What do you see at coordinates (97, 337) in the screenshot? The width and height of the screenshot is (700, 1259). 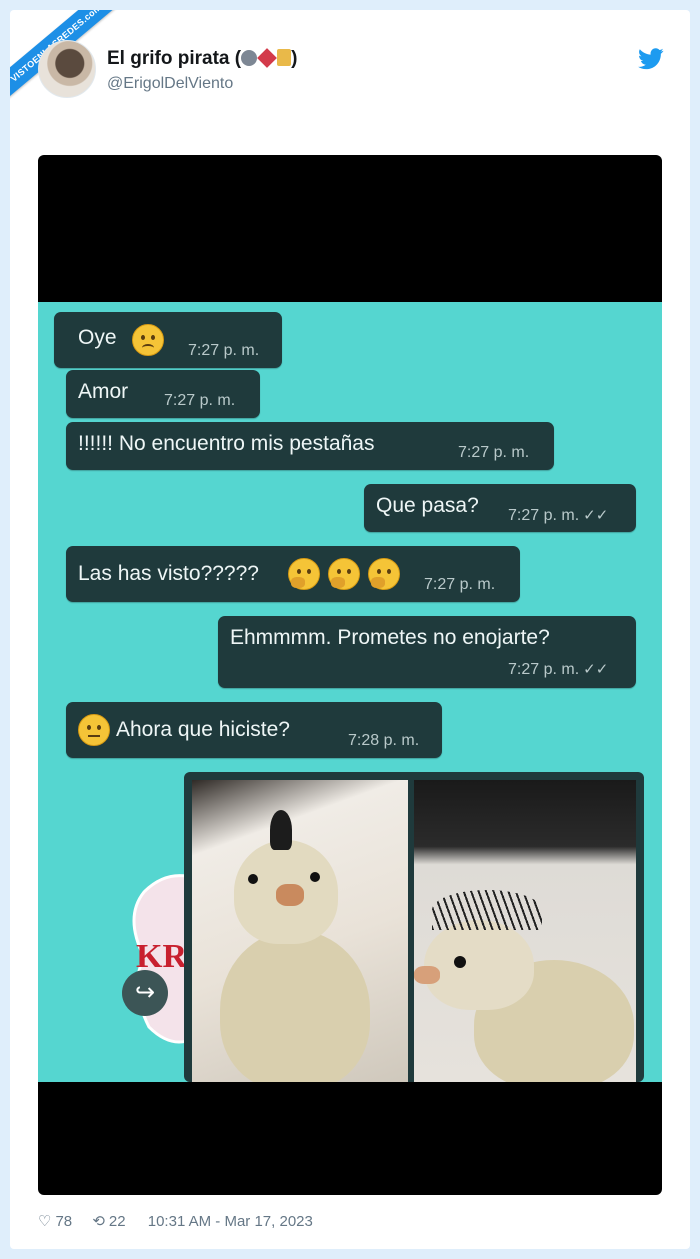 I see `message-text: Oye` at bounding box center [97, 337].